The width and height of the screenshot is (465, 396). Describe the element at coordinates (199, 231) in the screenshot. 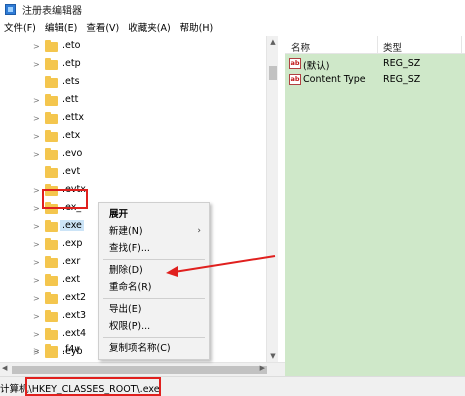

I see `submenu-arrow-icon: ›` at that location.